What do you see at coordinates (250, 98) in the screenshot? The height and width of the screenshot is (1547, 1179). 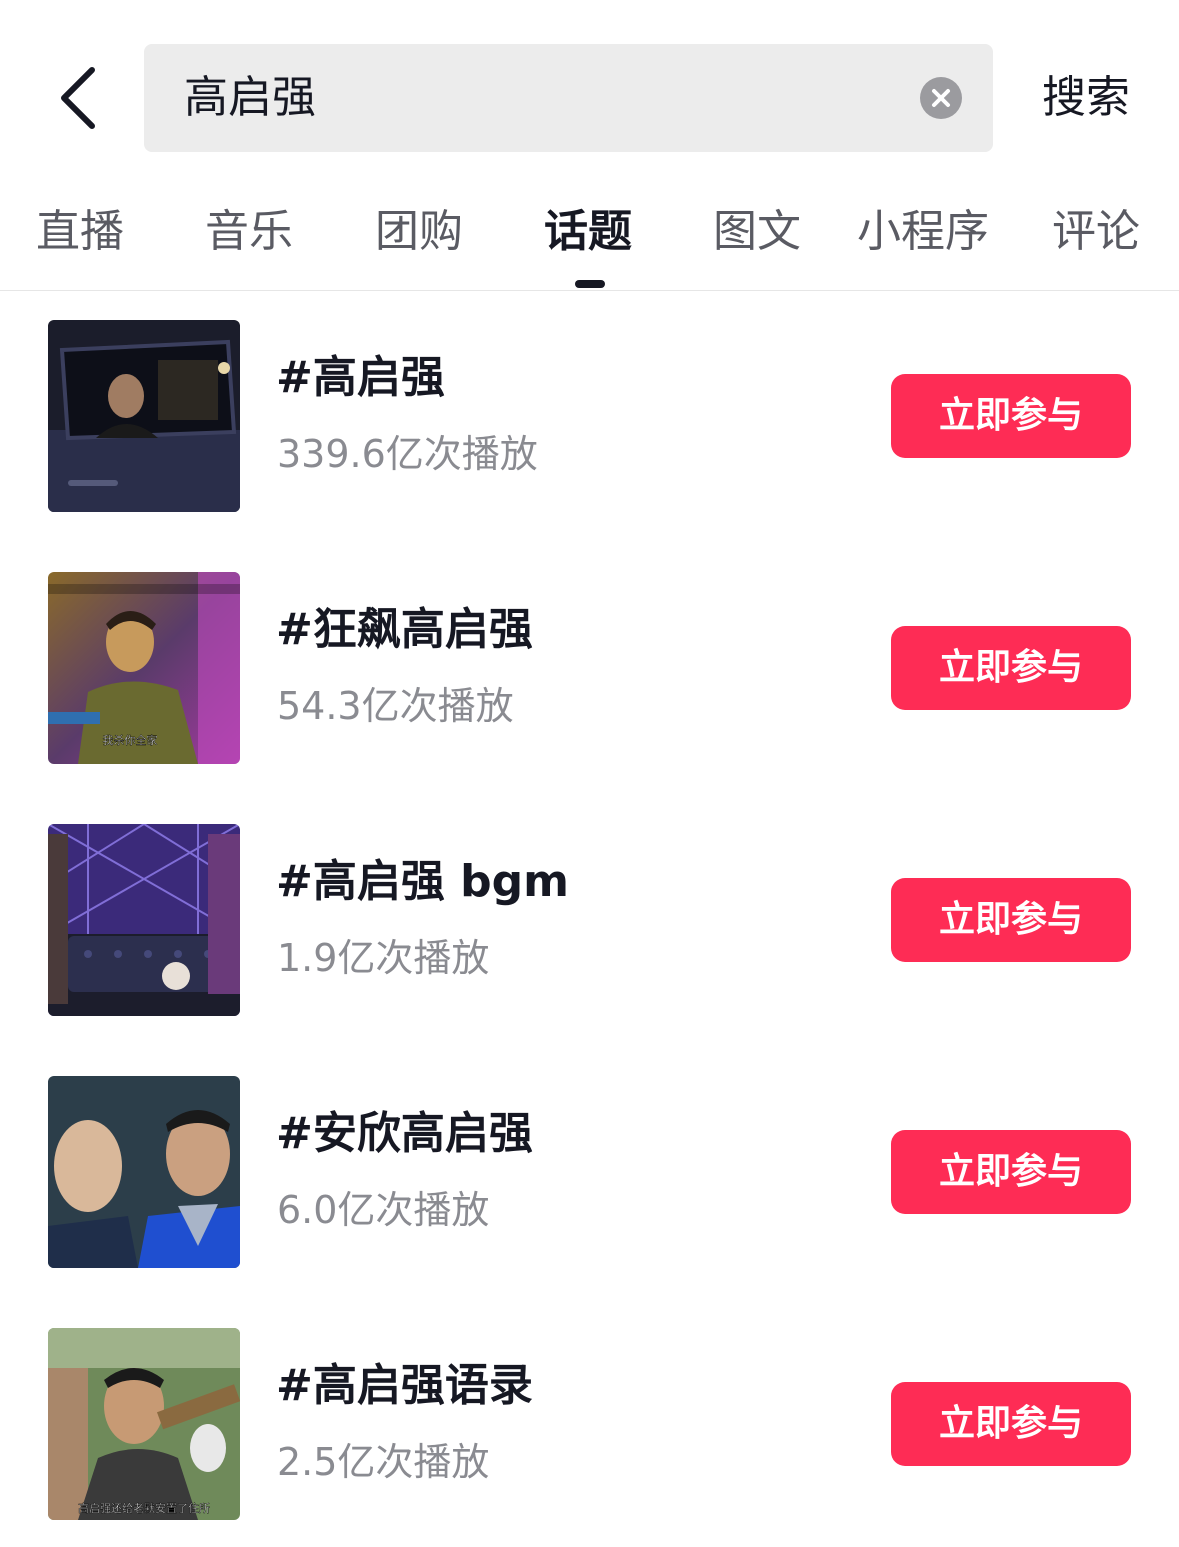 I see `search-query-text: 高启强` at bounding box center [250, 98].